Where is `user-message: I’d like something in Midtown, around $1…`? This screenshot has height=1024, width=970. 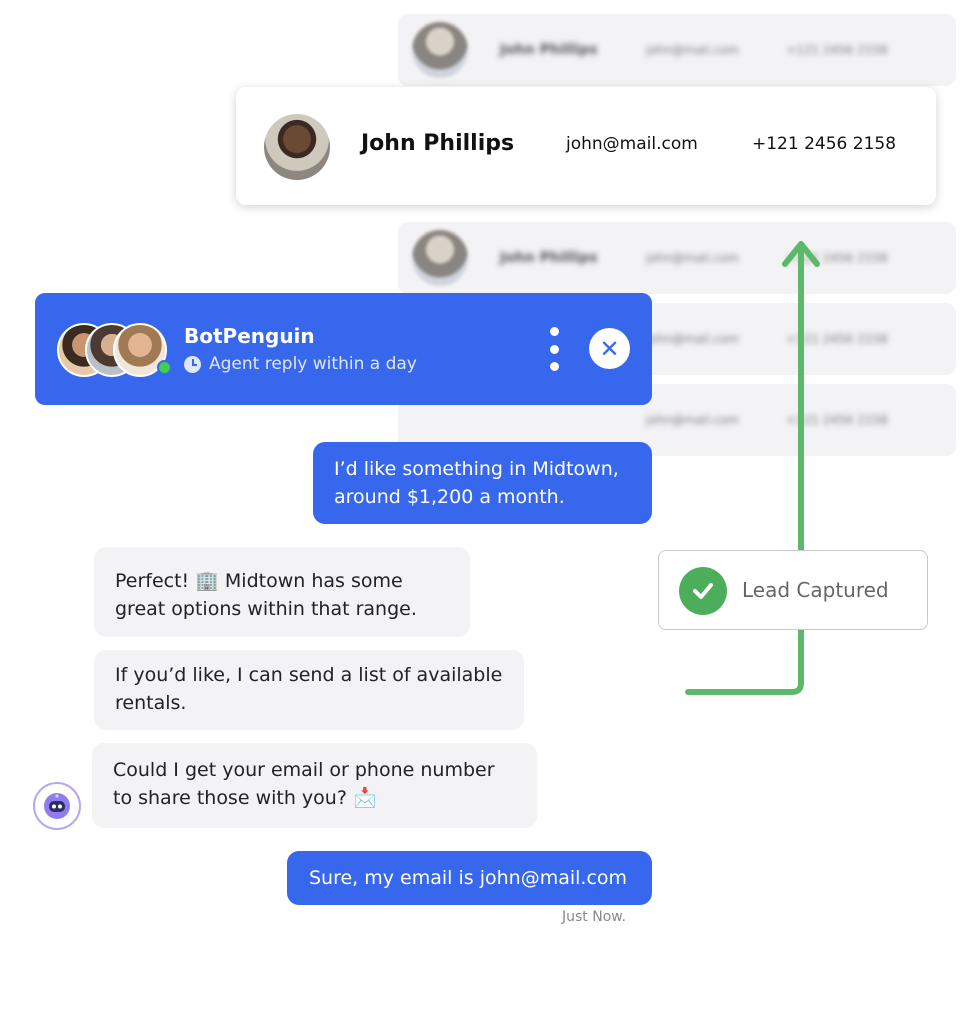
user-message: I’d like something in Midtown, around $1… is located at coordinates (482, 483).